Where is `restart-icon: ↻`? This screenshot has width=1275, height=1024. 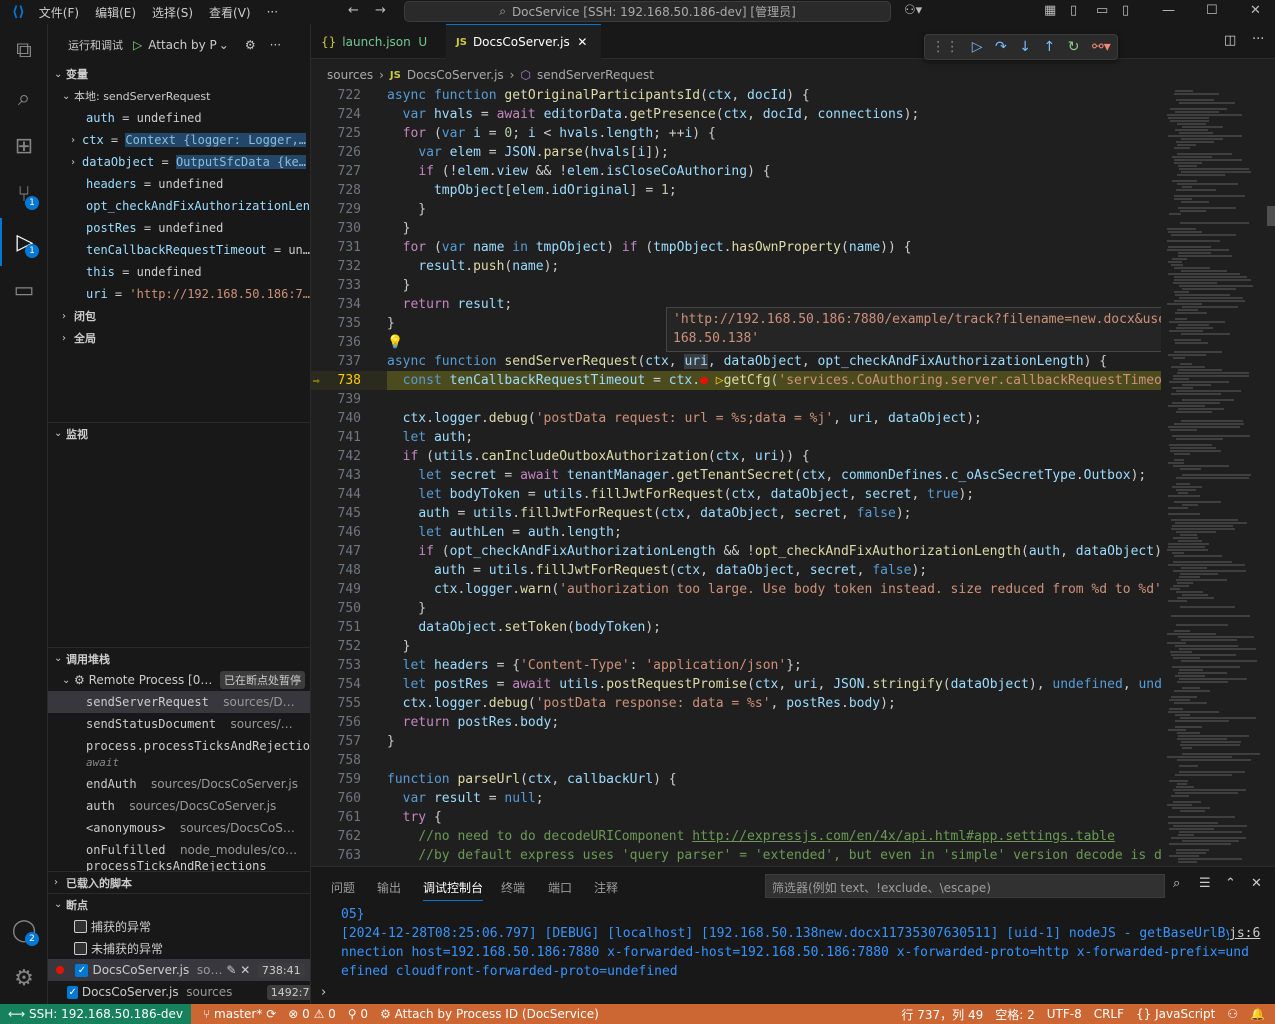
restart-icon: ↻ is located at coordinates (1074, 47).